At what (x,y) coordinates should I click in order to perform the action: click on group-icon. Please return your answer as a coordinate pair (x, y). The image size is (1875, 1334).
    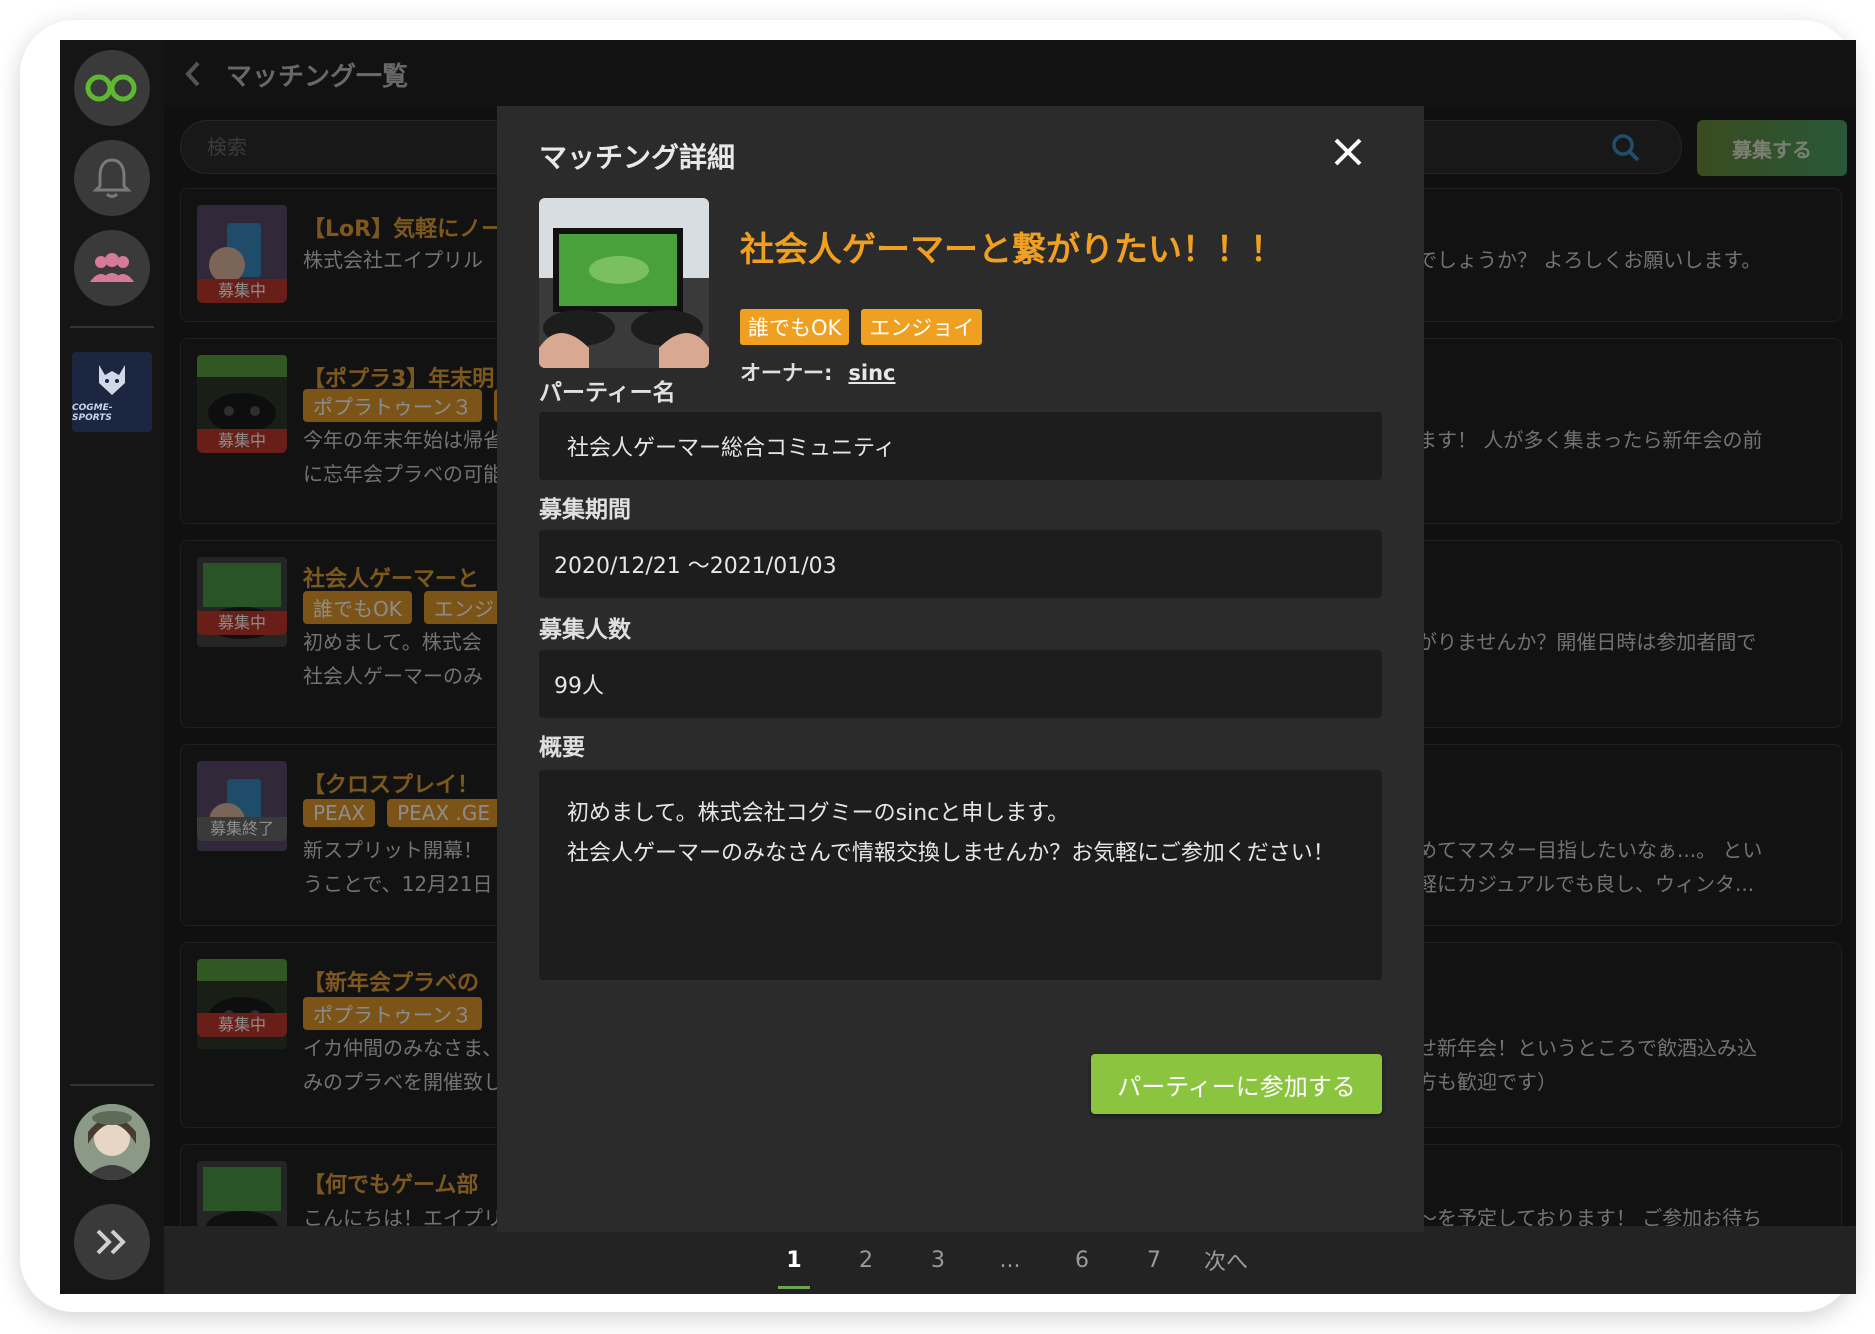
    Looking at the image, I should click on (112, 268).